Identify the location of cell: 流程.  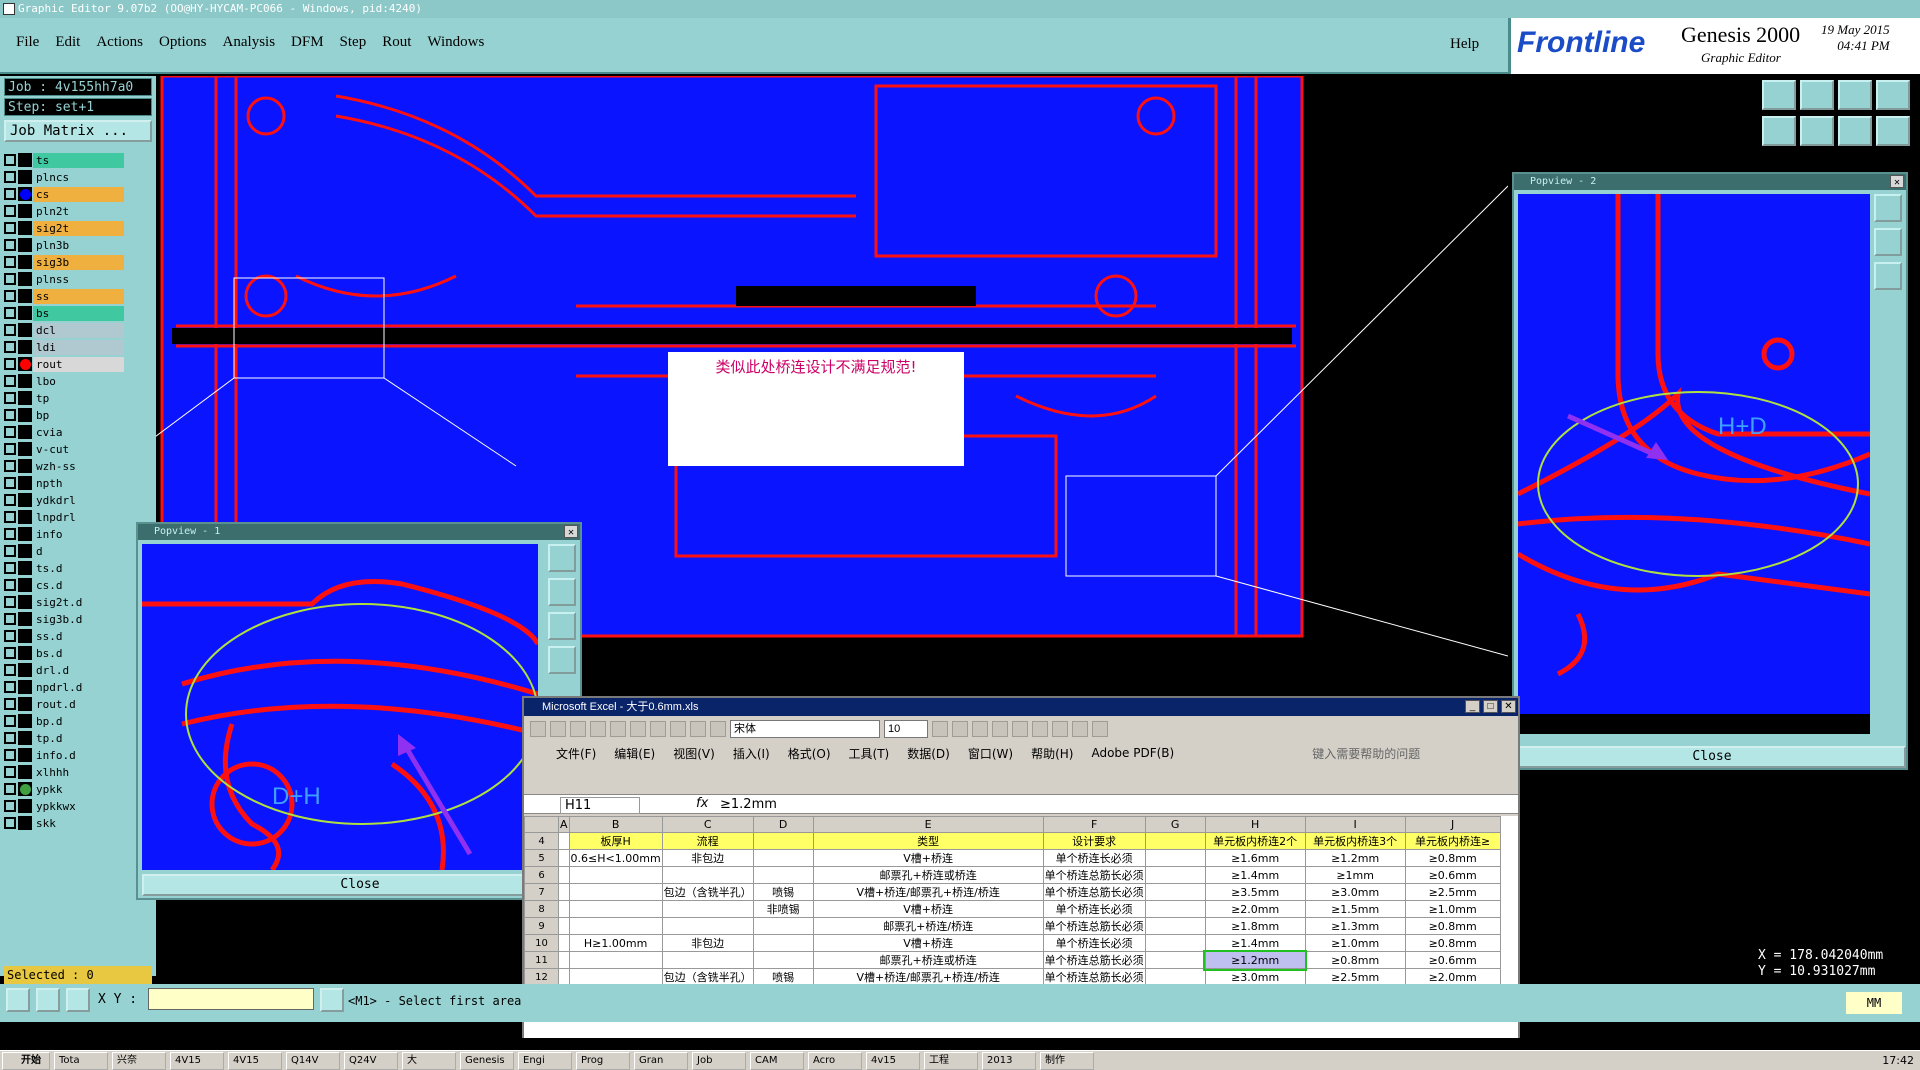
(707, 841).